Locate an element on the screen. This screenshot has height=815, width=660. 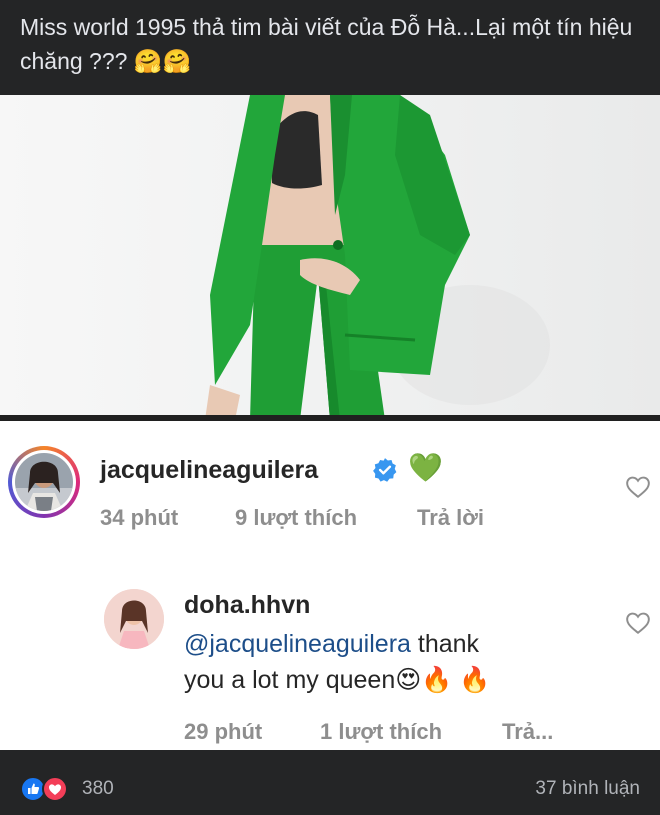
reactions-summary is located at coordinates (48, 789).